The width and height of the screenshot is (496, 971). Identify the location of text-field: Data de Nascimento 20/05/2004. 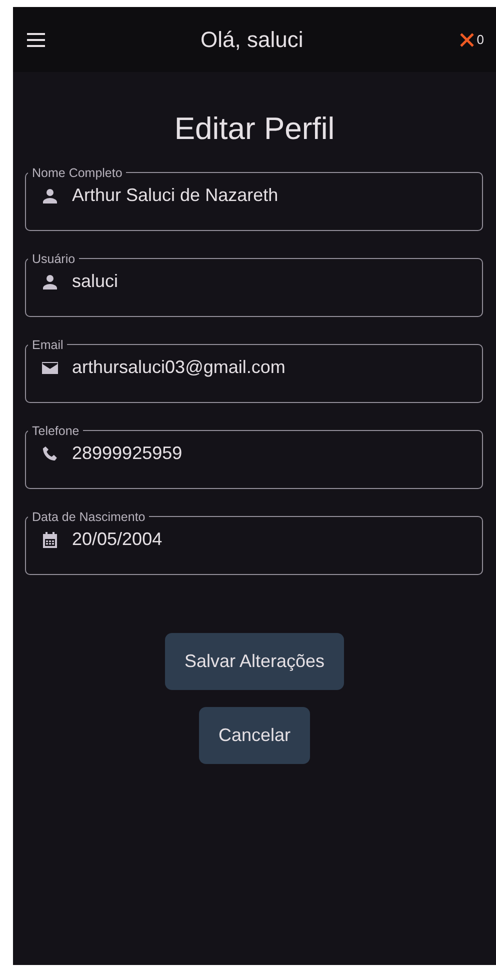
(254, 542).